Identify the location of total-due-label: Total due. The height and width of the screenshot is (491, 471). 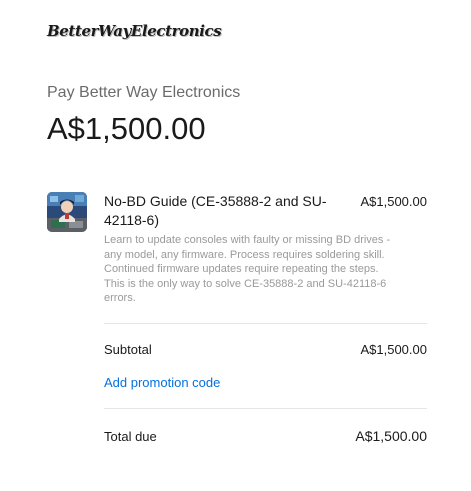
(130, 436).